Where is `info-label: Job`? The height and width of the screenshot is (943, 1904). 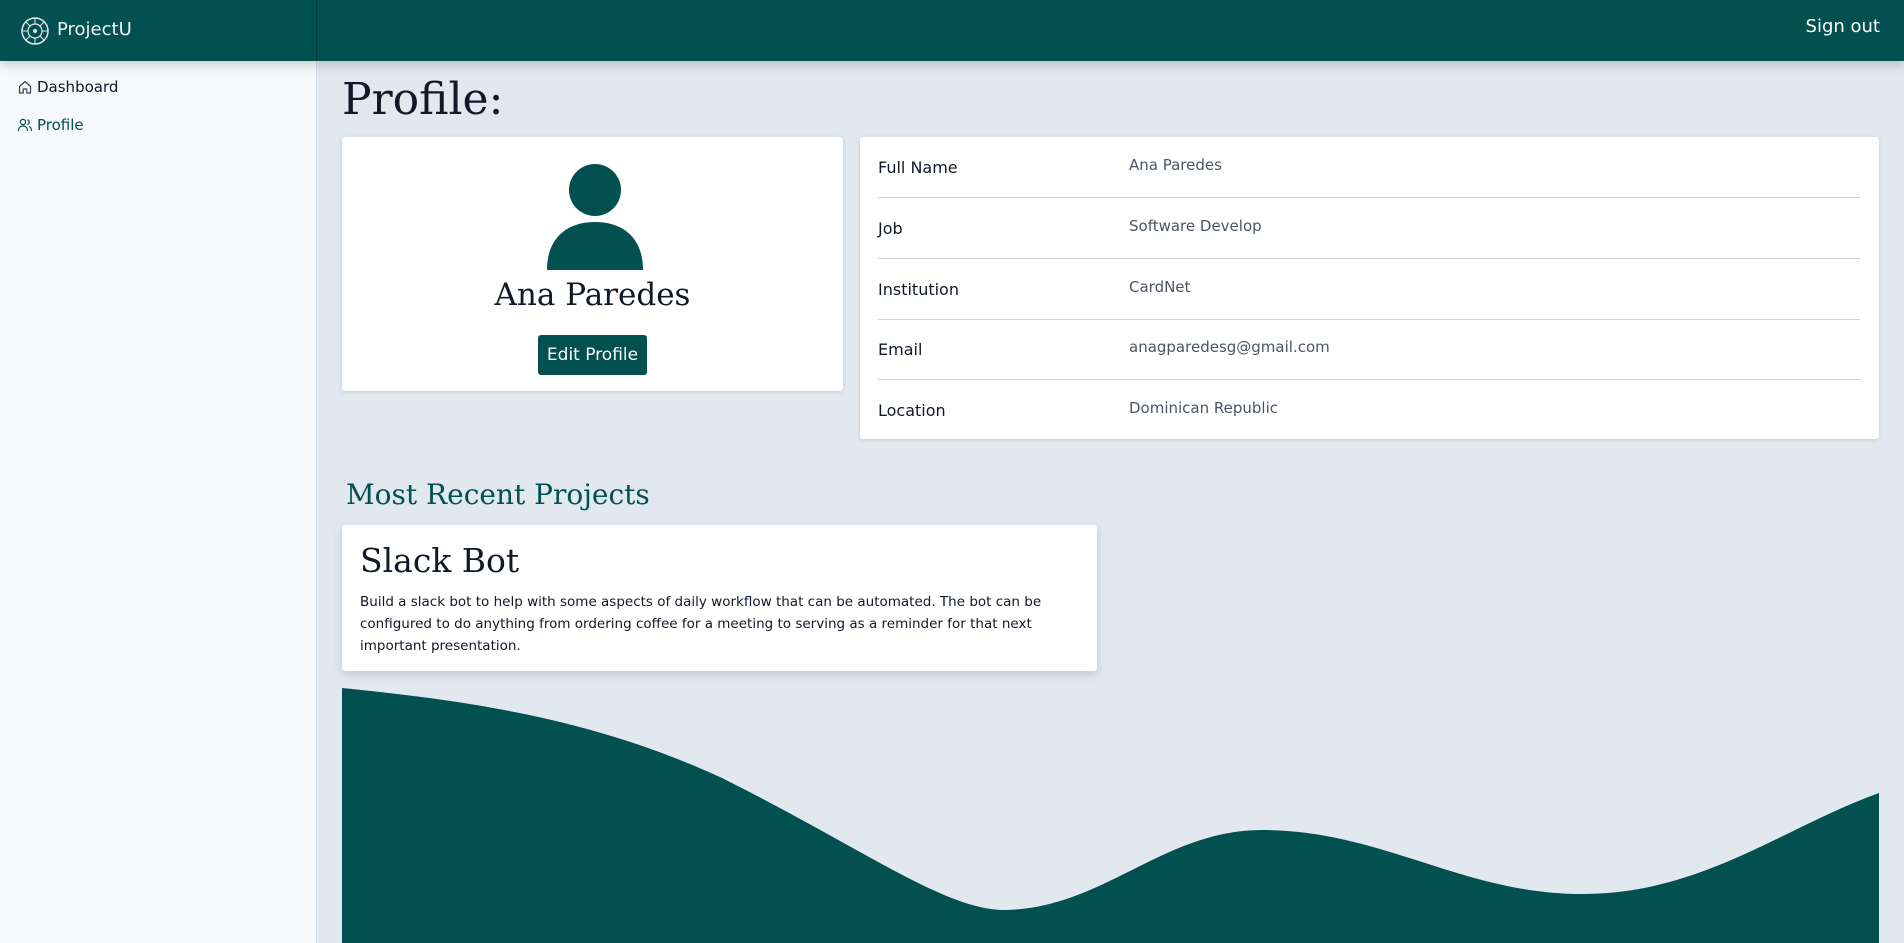 info-label: Job is located at coordinates (890, 228).